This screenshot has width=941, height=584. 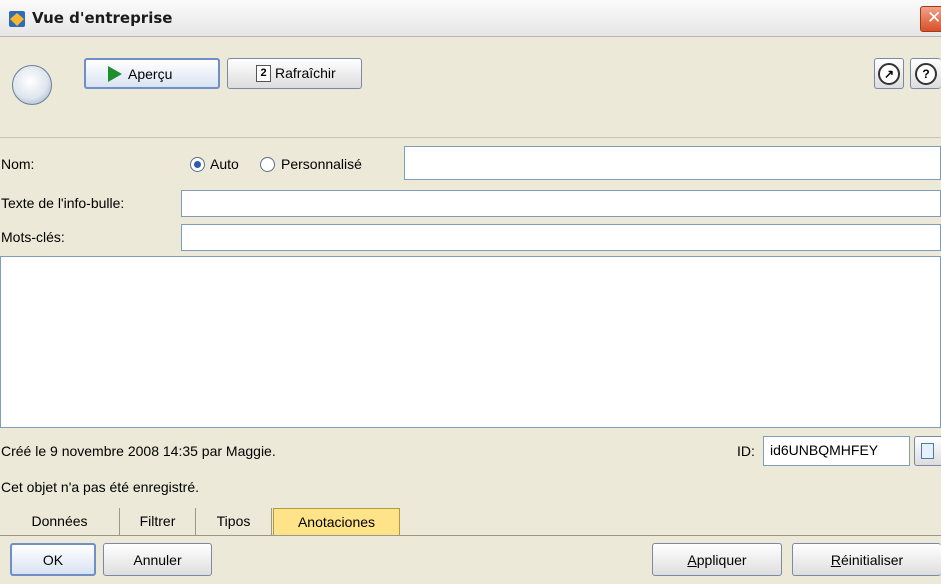 I want to click on id-label: ID:, so click(x=746, y=451).